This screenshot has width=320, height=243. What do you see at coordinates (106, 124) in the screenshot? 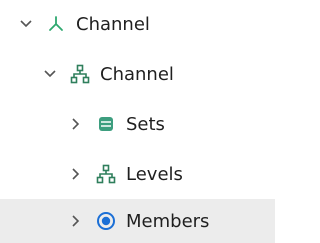
I see `sets-icon` at bounding box center [106, 124].